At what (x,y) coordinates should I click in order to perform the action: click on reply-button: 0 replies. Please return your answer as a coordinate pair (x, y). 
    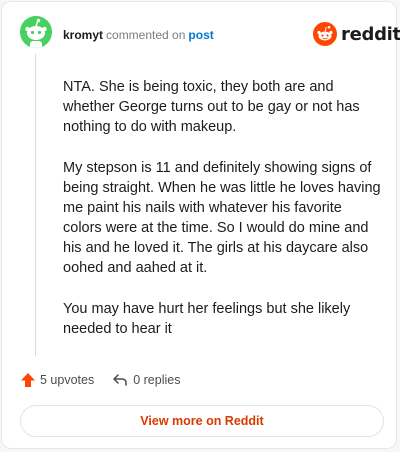
    Looking at the image, I should click on (146, 380).